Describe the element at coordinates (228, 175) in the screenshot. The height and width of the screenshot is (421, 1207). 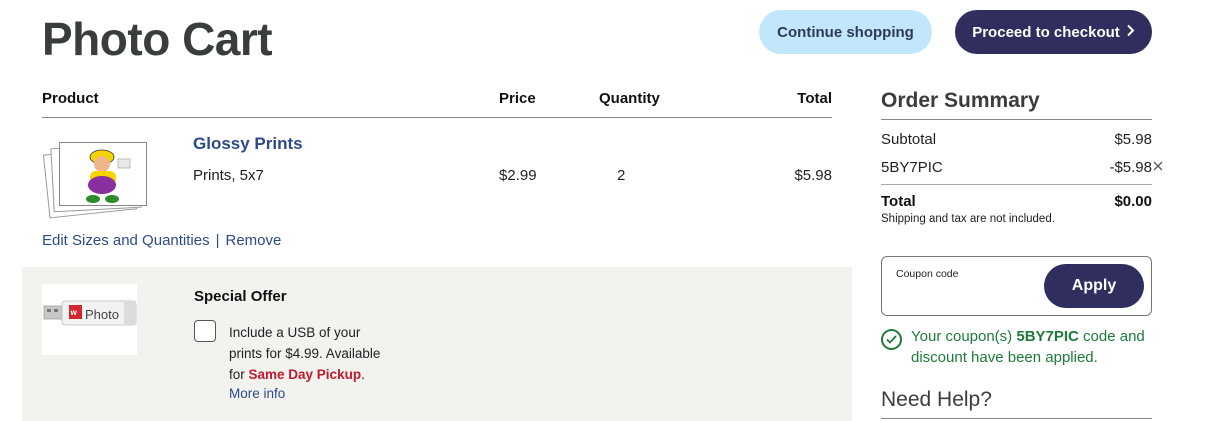
I see `product-variant: Prints, 5x7` at that location.